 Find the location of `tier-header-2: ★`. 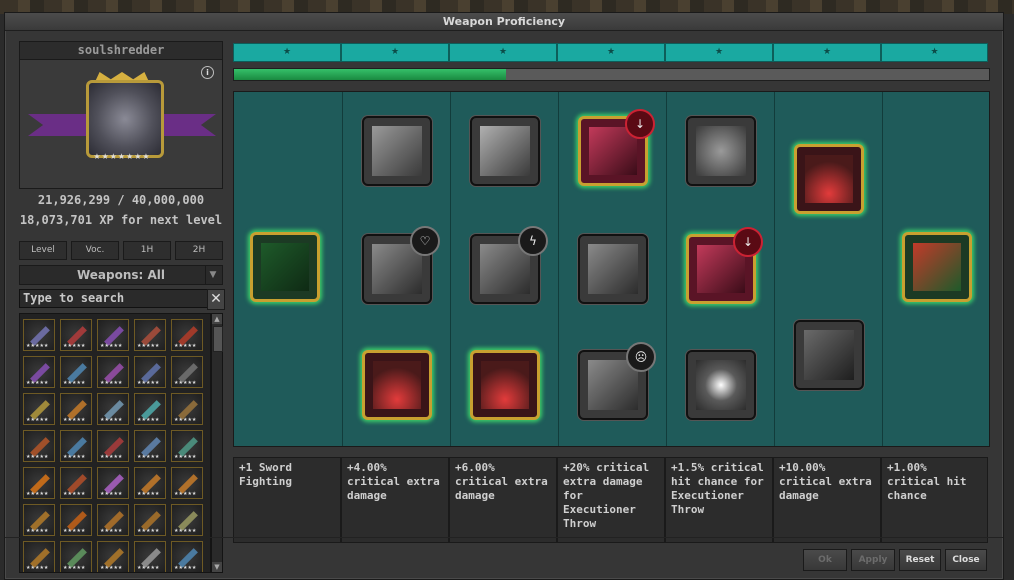

tier-header-2: ★ is located at coordinates (395, 52).